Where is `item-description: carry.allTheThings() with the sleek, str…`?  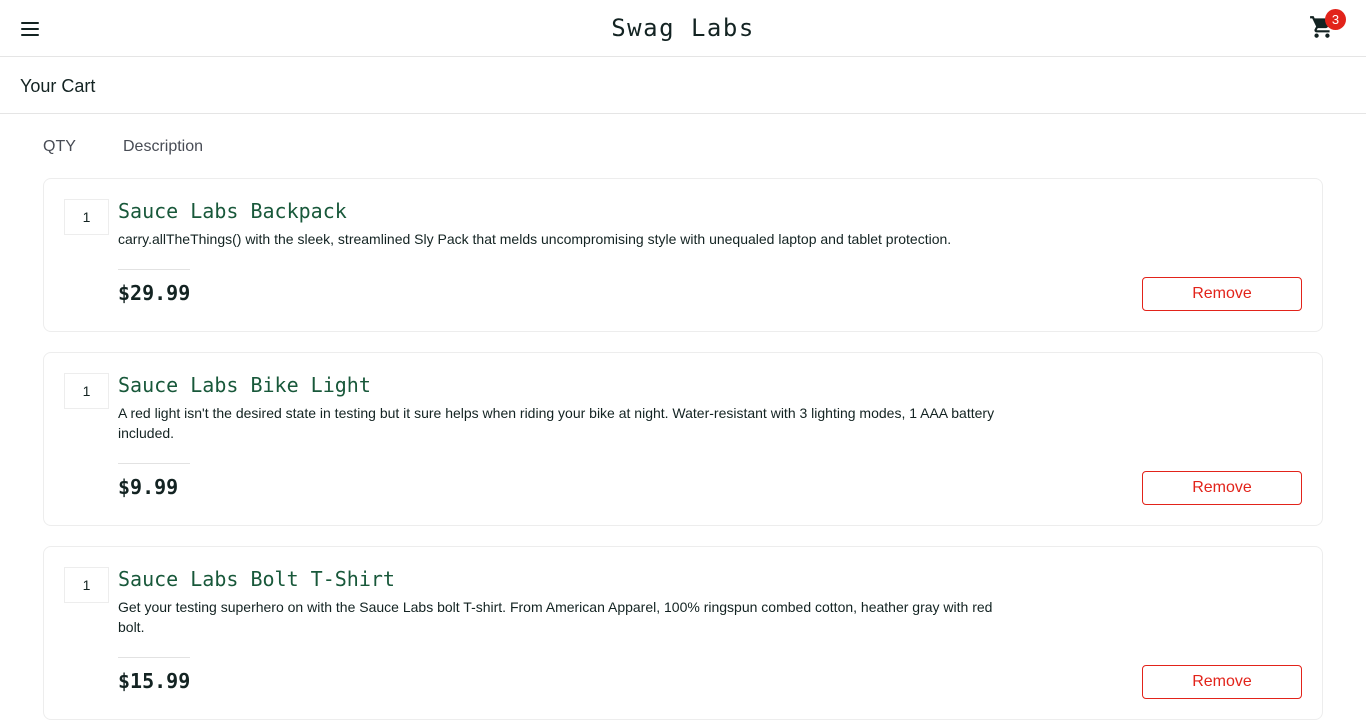
item-description: carry.allTheThings() with the sleek, str… is located at coordinates (535, 239).